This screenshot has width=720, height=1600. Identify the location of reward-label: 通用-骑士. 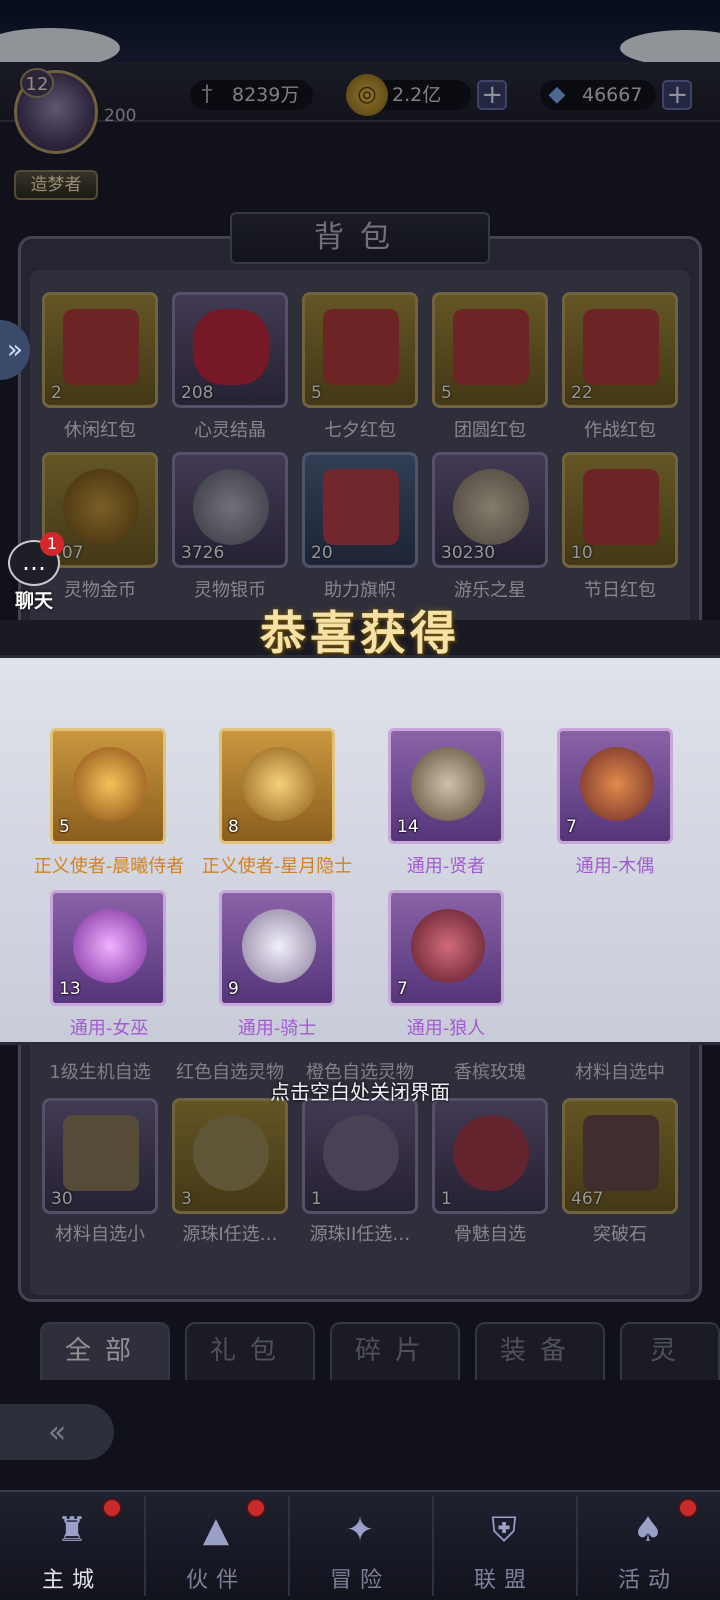
(277, 1028).